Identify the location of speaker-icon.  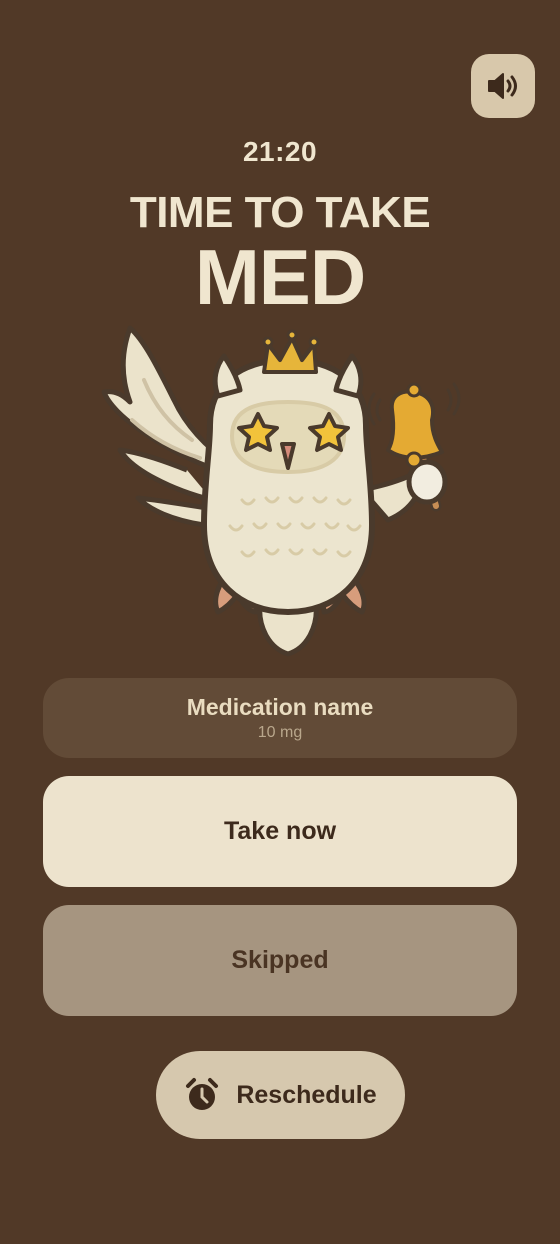
(502, 86).